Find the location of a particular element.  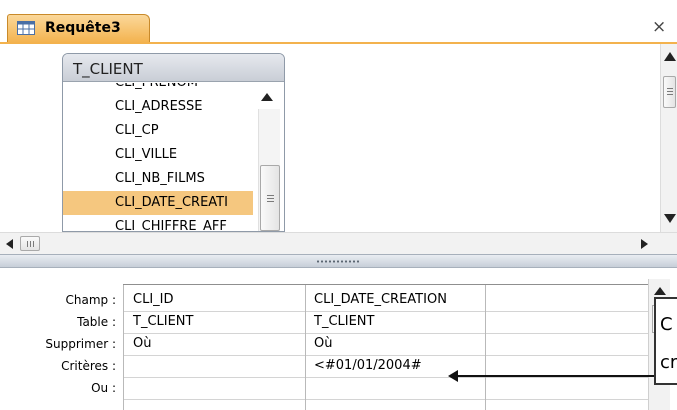

scroll-track is located at coordinates (269, 170).